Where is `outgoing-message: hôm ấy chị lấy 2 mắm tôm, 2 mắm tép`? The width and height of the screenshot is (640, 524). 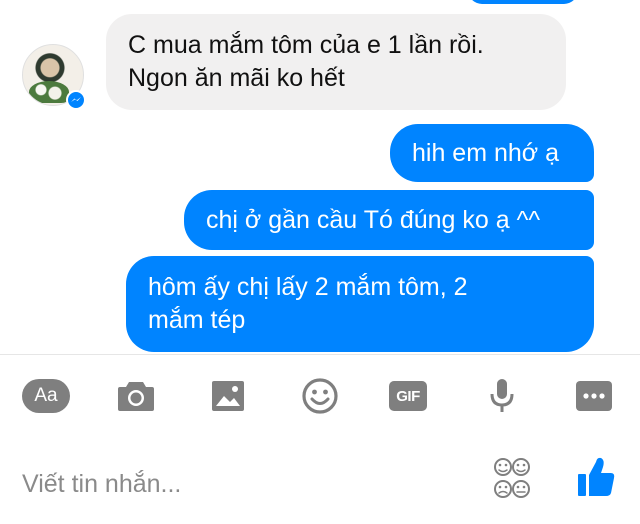
outgoing-message: hôm ấy chị lấy 2 mắm tôm, 2 mắm tép is located at coordinates (360, 304).